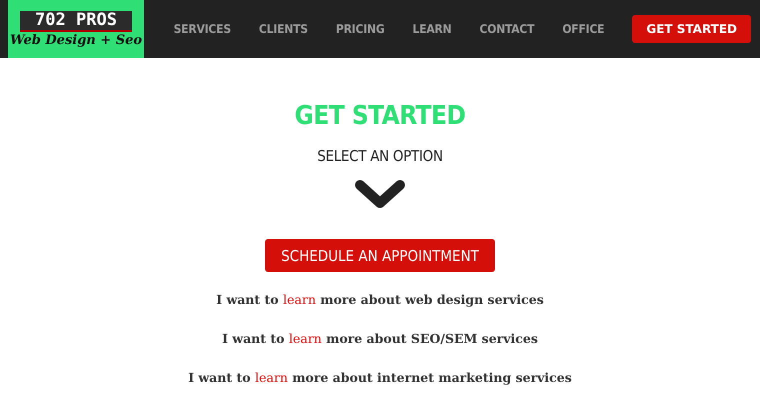 Image resolution: width=760 pixels, height=400 pixels. Describe the element at coordinates (76, 40) in the screenshot. I see `logo-tagline: Web Design + Seo` at that location.